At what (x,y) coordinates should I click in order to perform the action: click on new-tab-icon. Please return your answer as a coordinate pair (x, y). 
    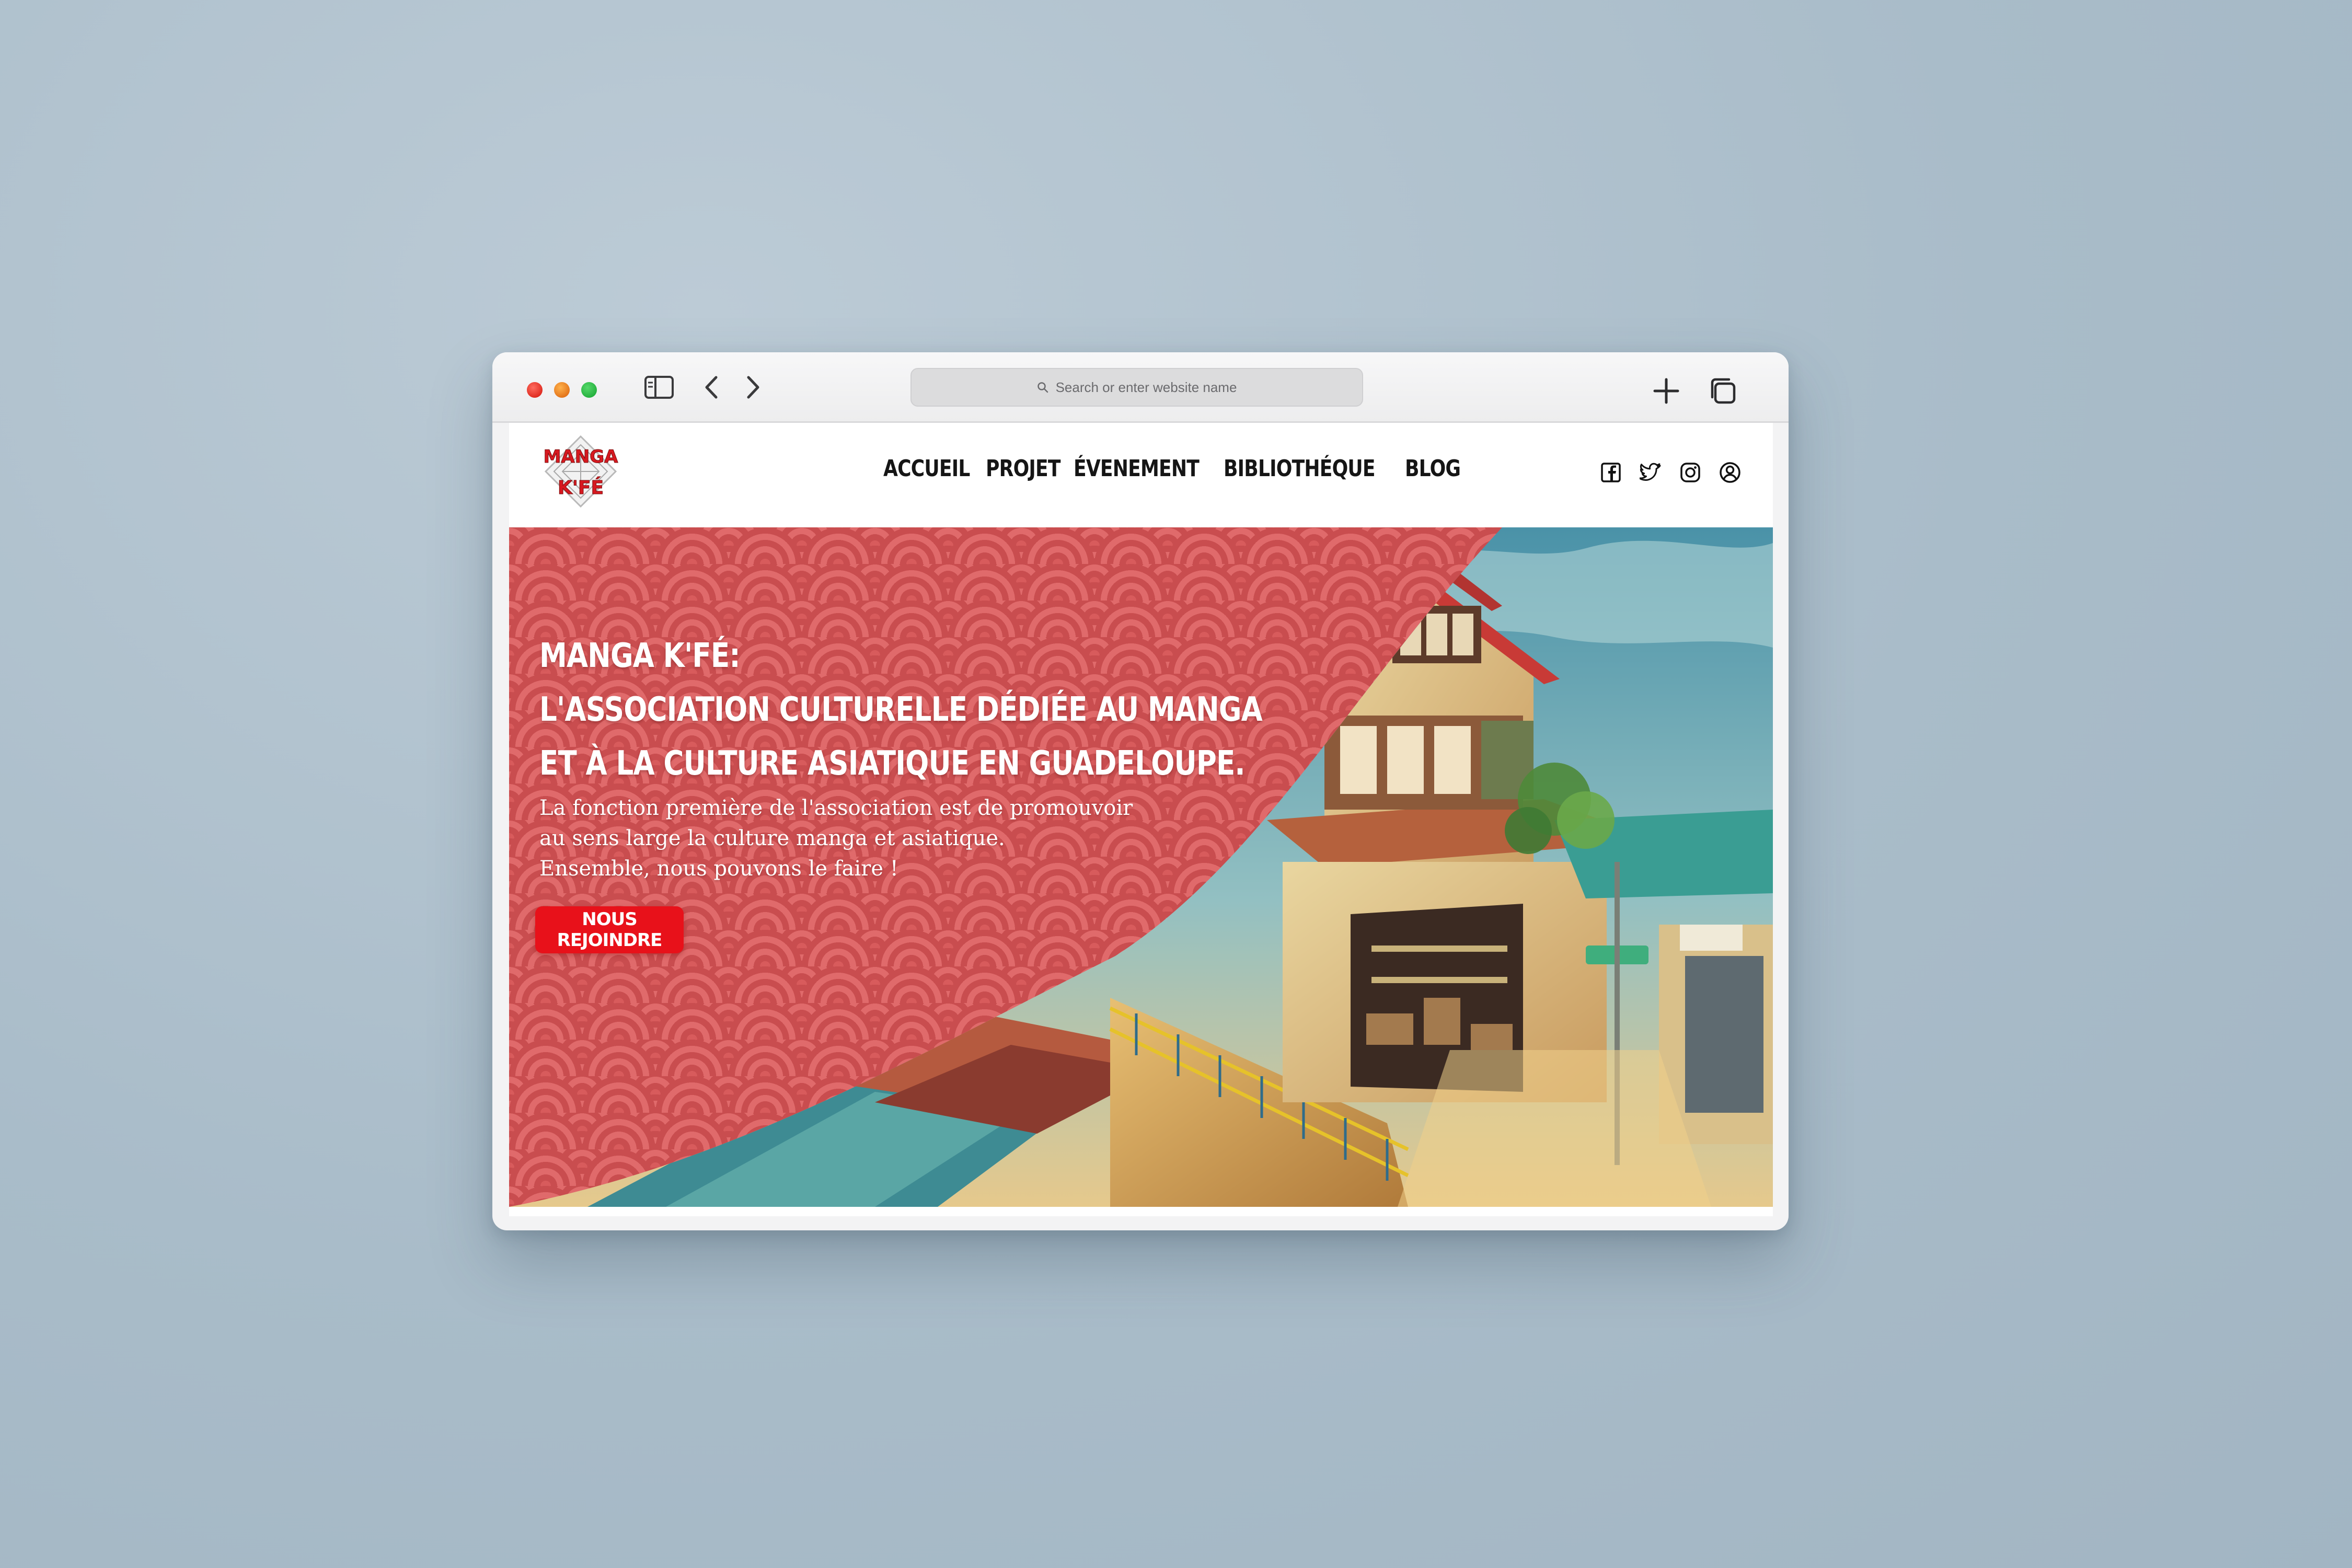
    Looking at the image, I should click on (1666, 392).